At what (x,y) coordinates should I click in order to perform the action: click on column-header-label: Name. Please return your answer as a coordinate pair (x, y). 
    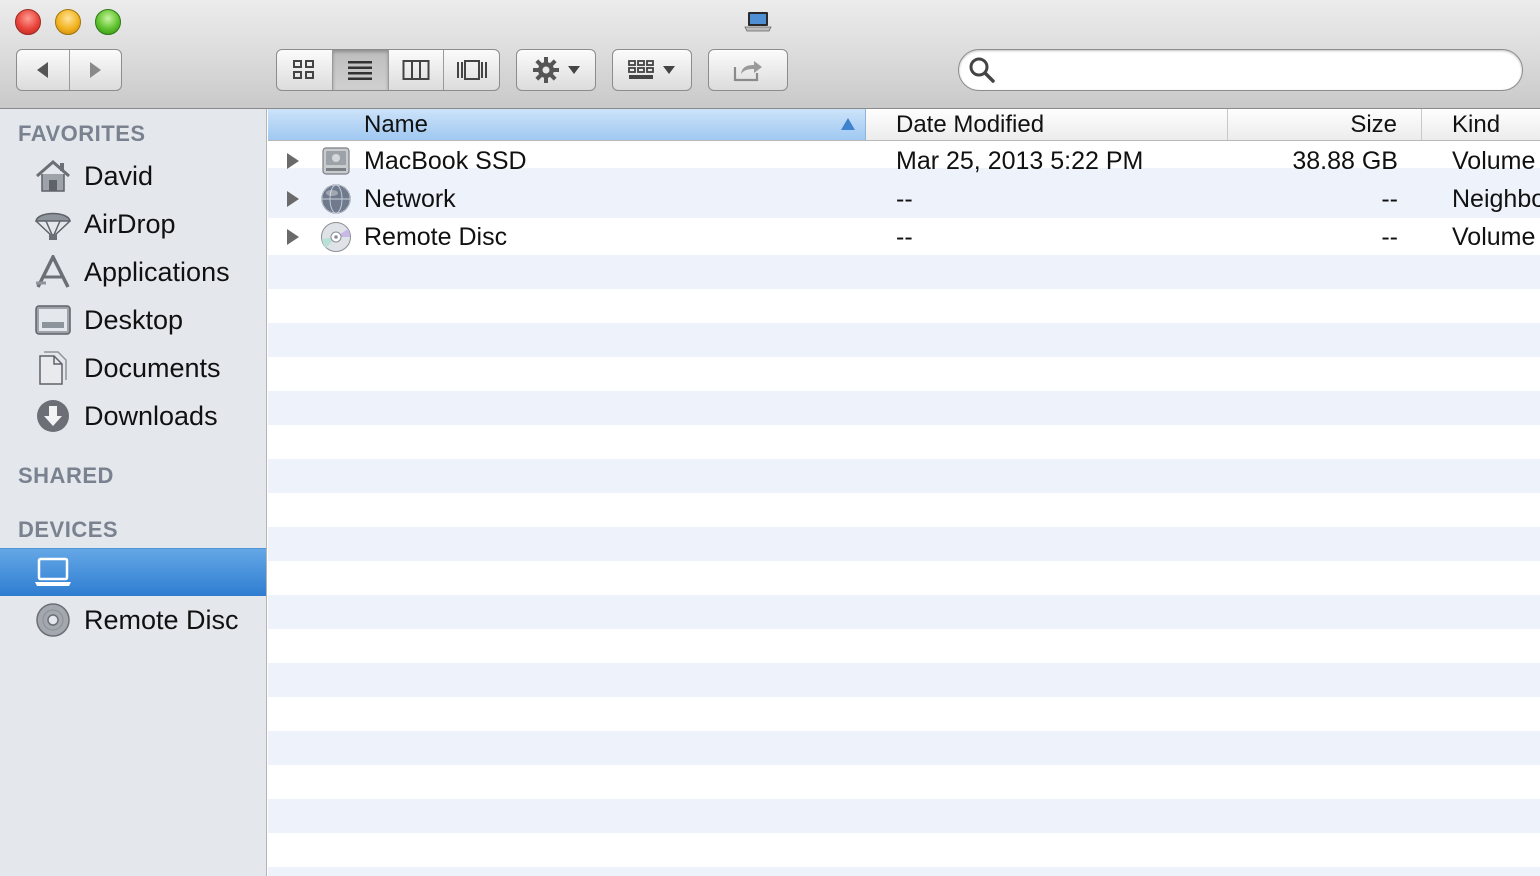
    Looking at the image, I should click on (396, 124).